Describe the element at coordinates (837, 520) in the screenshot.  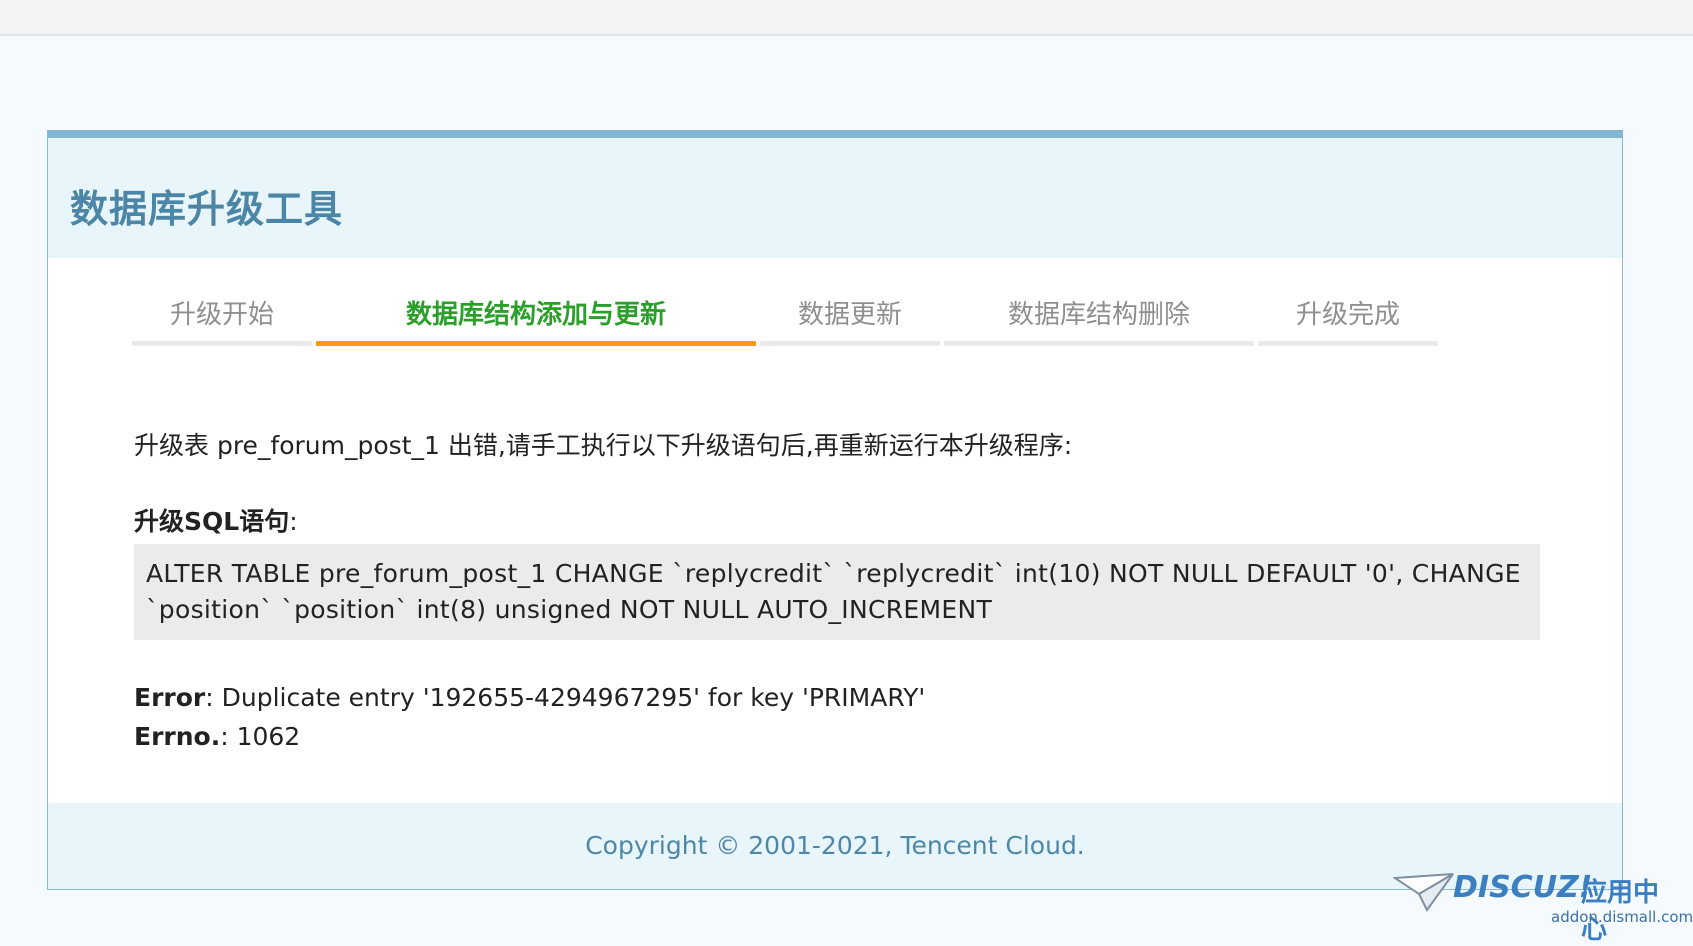
I see `sql-heading: 升级SQL语句:` at that location.